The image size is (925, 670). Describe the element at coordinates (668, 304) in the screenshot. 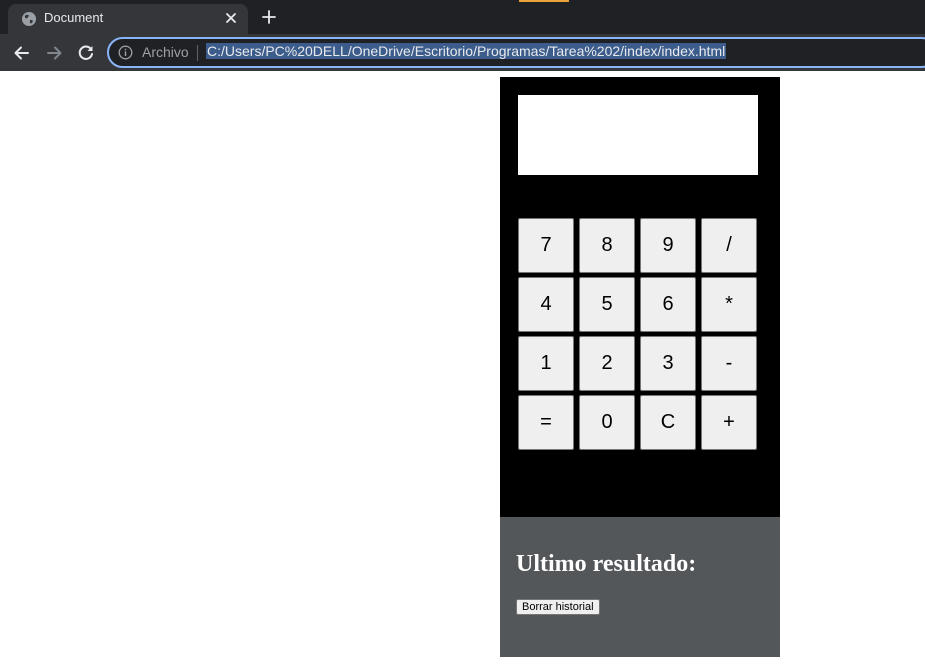

I see `key-6: 6` at that location.